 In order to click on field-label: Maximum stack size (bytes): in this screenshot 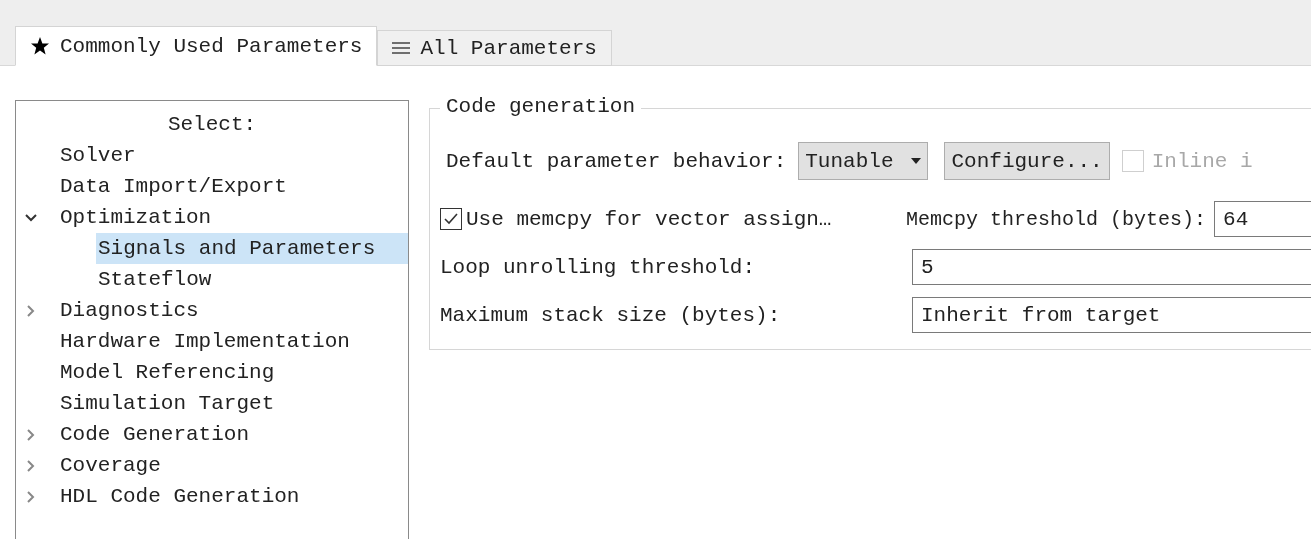, I will do `click(611, 315)`.